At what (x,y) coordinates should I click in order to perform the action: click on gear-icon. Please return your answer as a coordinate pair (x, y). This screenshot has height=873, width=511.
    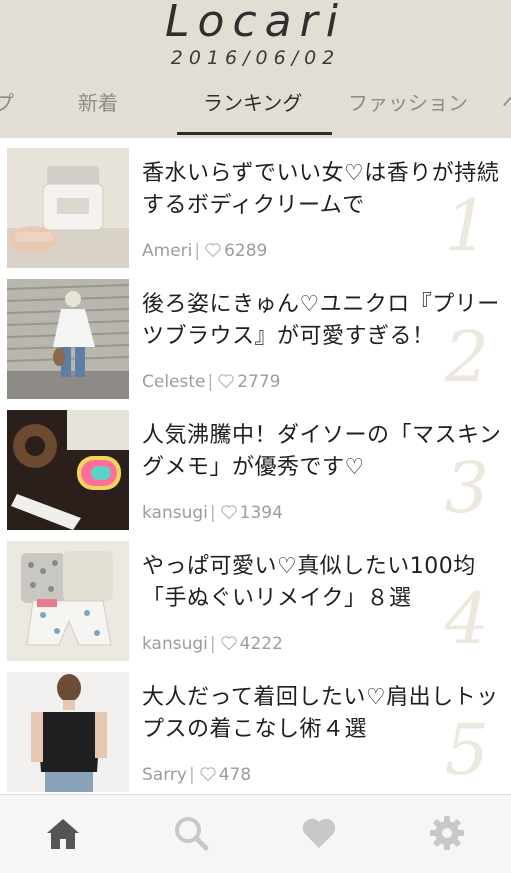
    Looking at the image, I should click on (447, 833).